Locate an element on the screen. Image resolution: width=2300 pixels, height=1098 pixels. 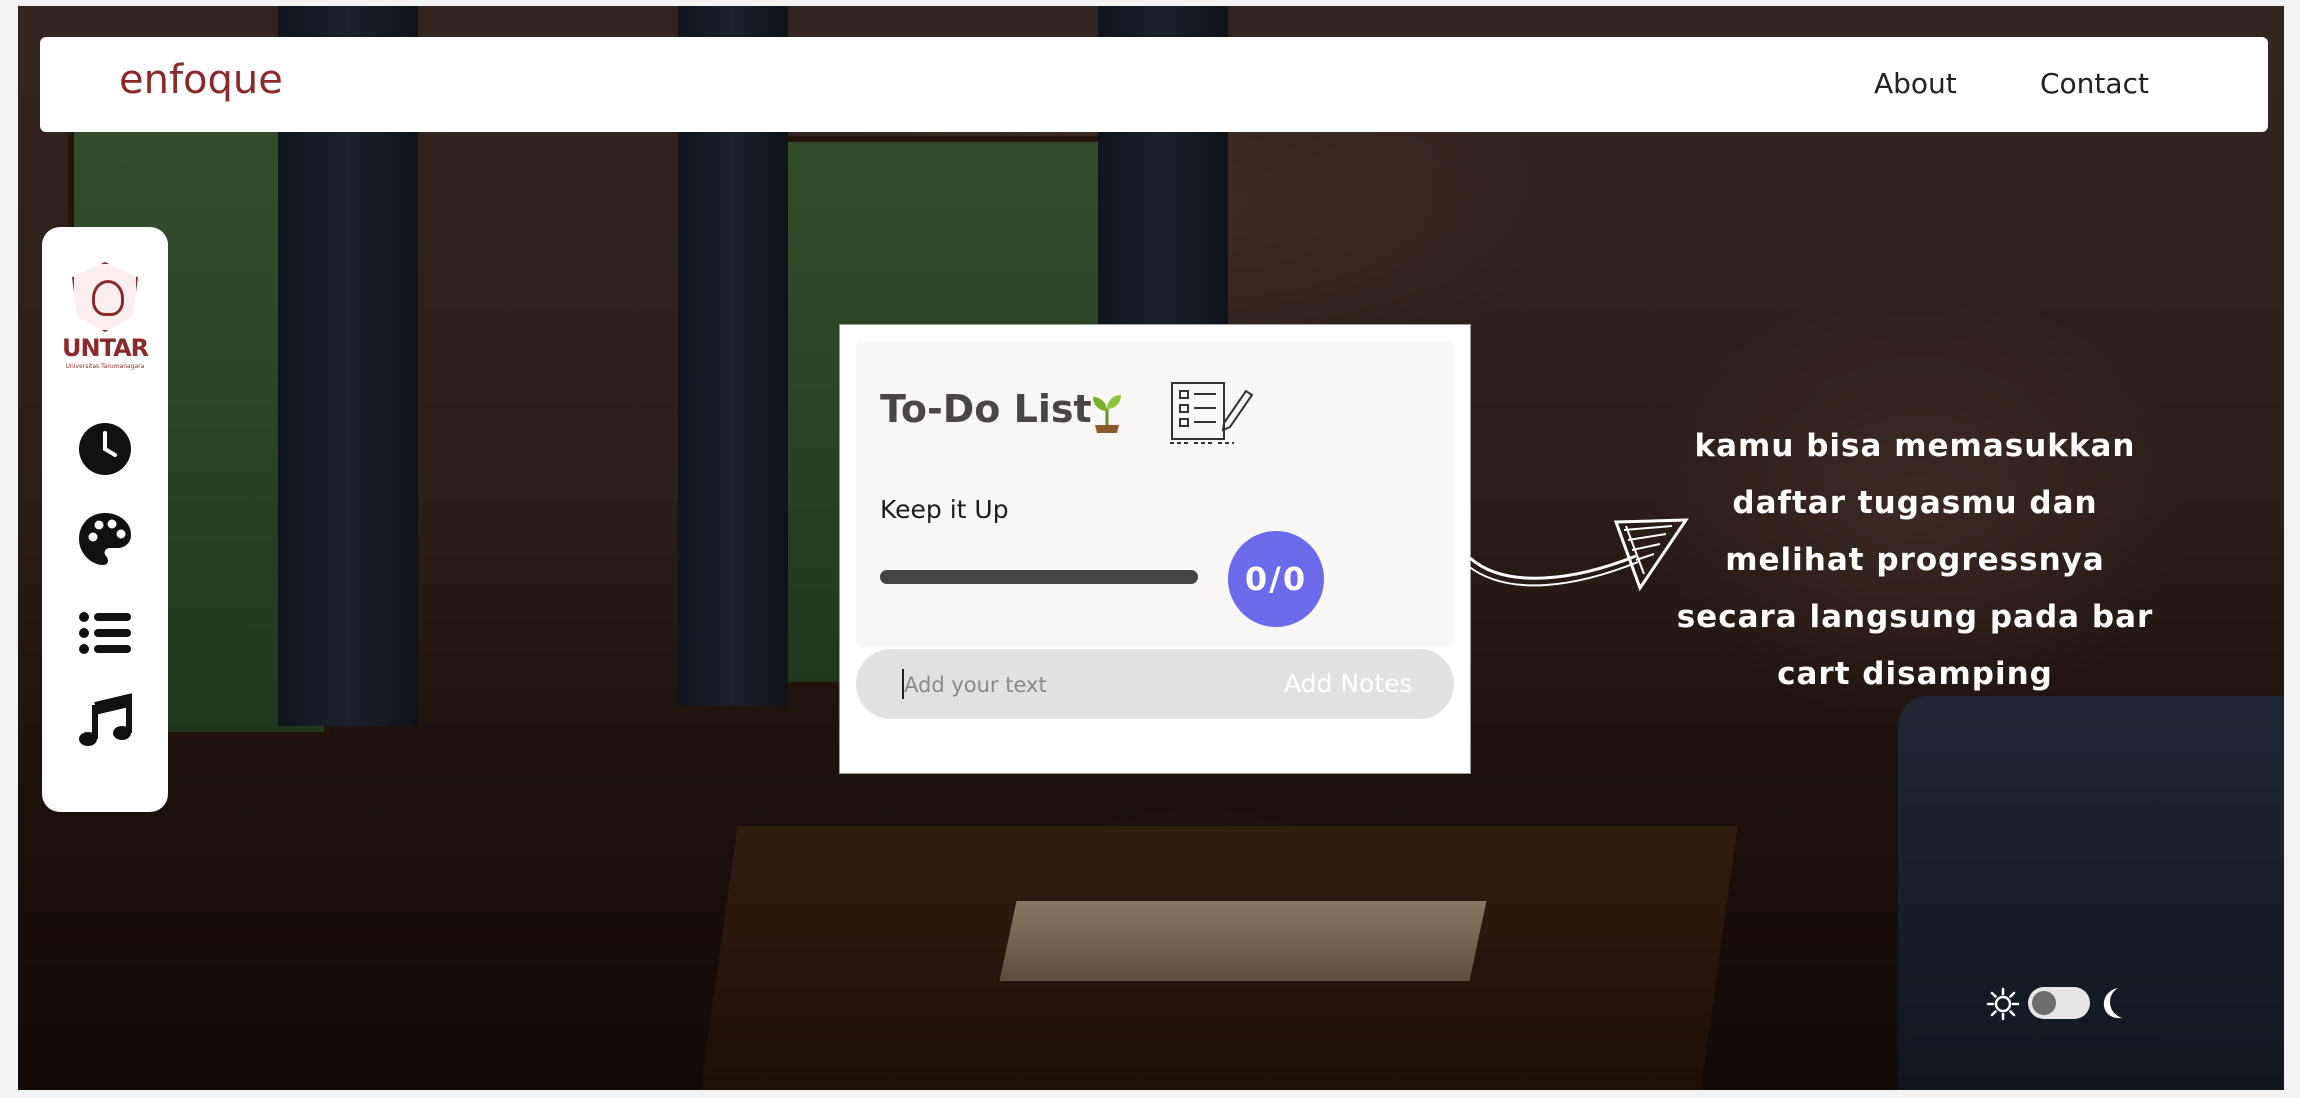
text-caret is located at coordinates (903, 684).